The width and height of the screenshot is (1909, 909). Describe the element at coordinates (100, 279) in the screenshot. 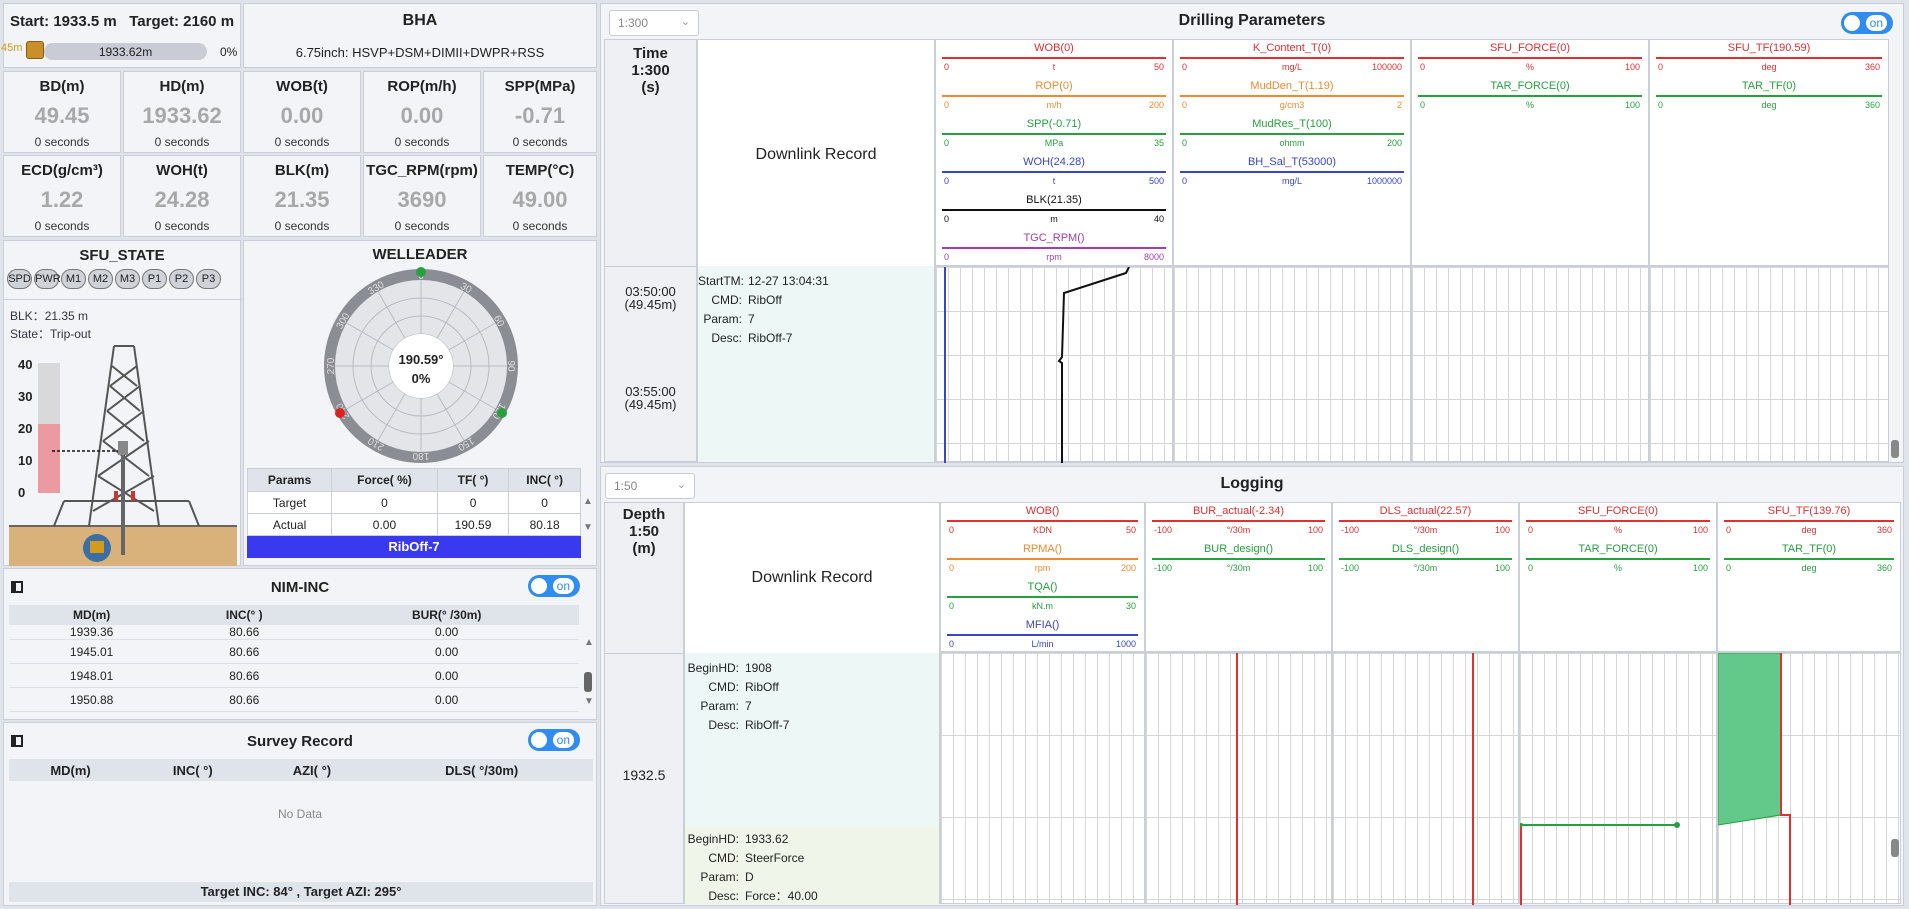

I see `sfu-btn-m2: M2` at that location.